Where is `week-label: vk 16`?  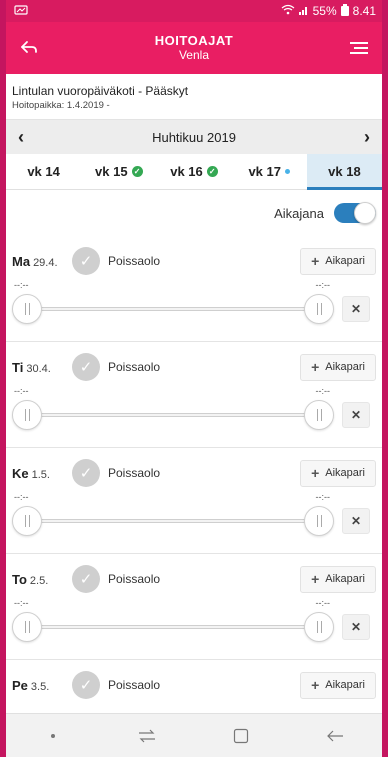
week-label: vk 16 is located at coordinates (186, 171).